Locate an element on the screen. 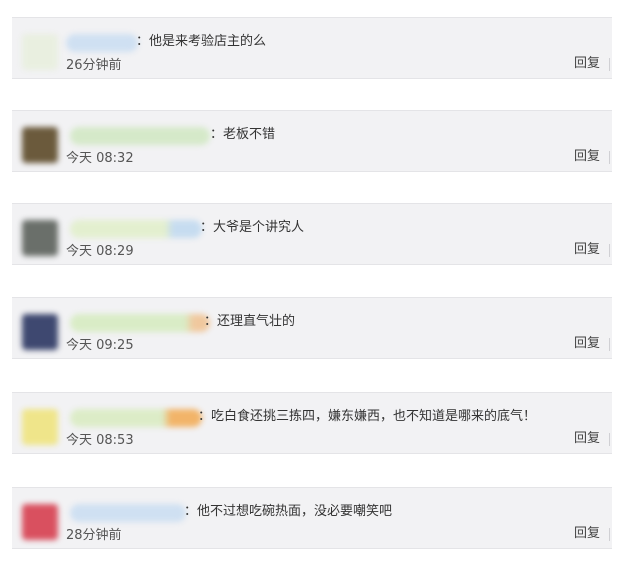 This screenshot has height=565, width=641. comment-card: ：还理直气壮的 今天 09:25 回复 is located at coordinates (312, 328).